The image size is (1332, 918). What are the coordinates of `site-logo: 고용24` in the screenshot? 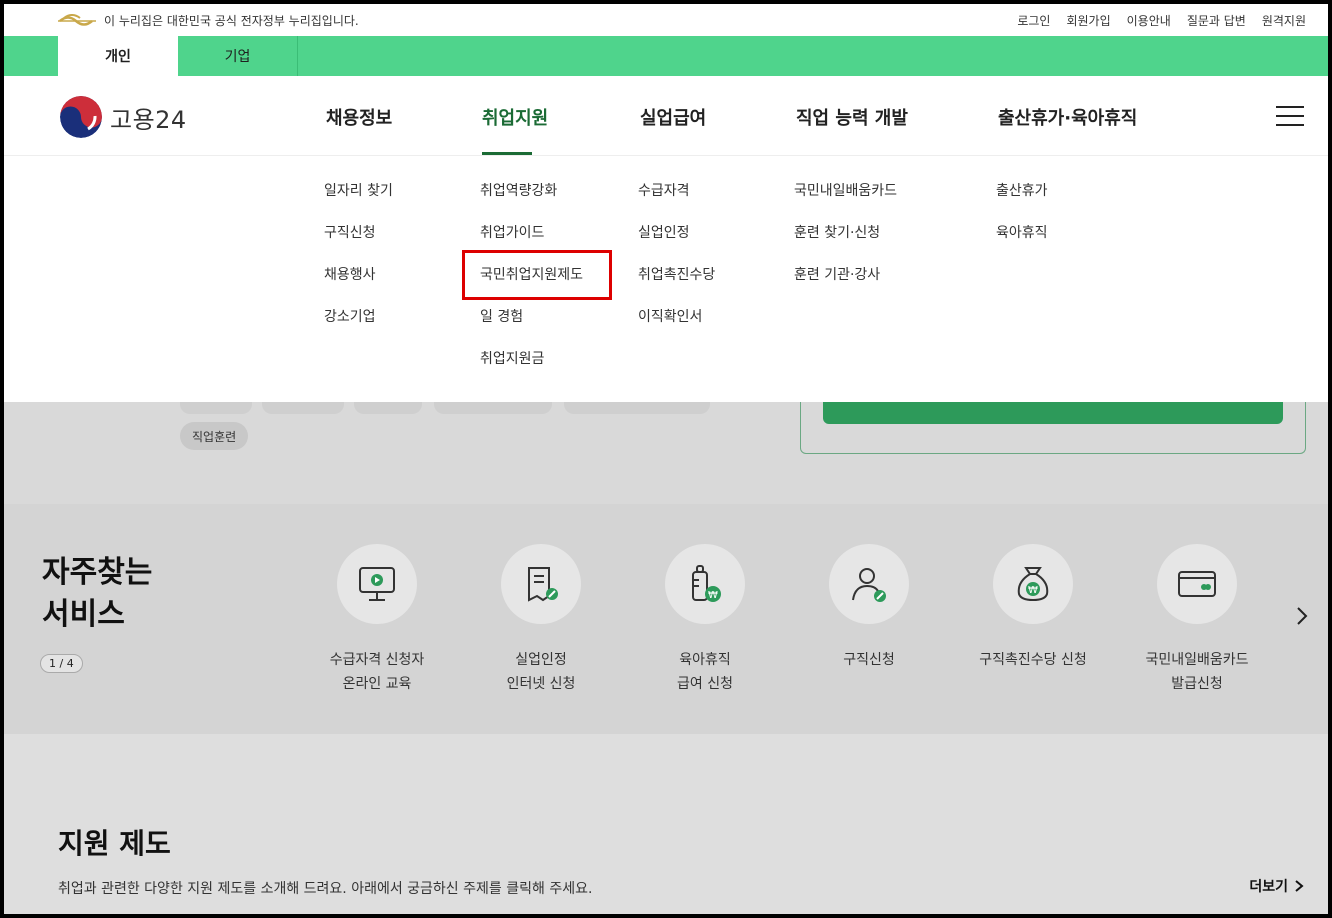 It's located at (123, 117).